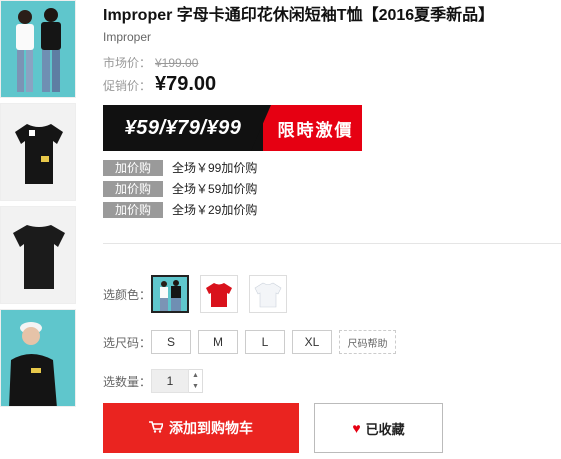 The image size is (561, 459). What do you see at coordinates (332, 62) in the screenshot?
I see `market-price-row: 市场价： ¥199.00` at bounding box center [332, 62].